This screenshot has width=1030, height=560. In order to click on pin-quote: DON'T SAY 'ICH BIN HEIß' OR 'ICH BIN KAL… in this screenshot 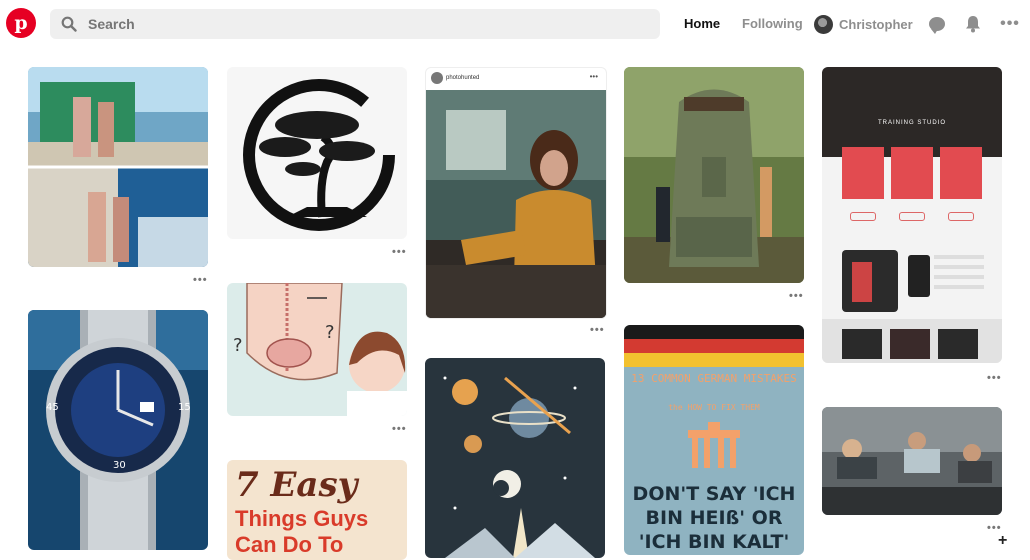, I will do `click(714, 518)`.